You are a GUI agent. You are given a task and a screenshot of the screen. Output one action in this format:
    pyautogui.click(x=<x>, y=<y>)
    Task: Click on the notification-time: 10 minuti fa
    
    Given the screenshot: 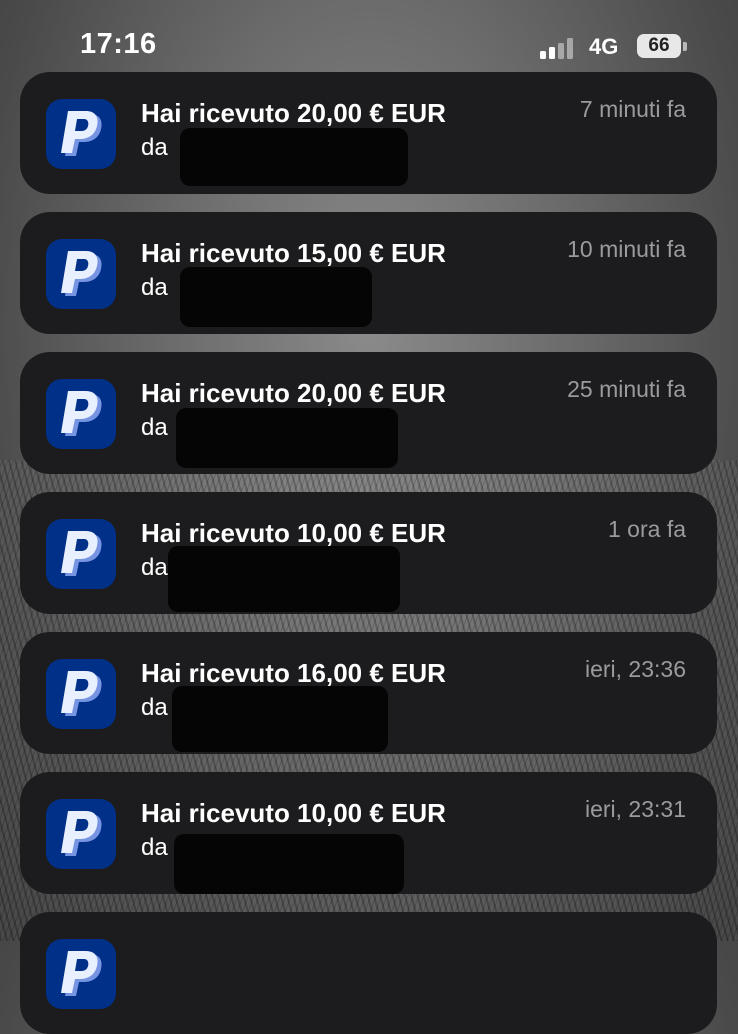 What is the action you would take?
    pyautogui.click(x=626, y=249)
    